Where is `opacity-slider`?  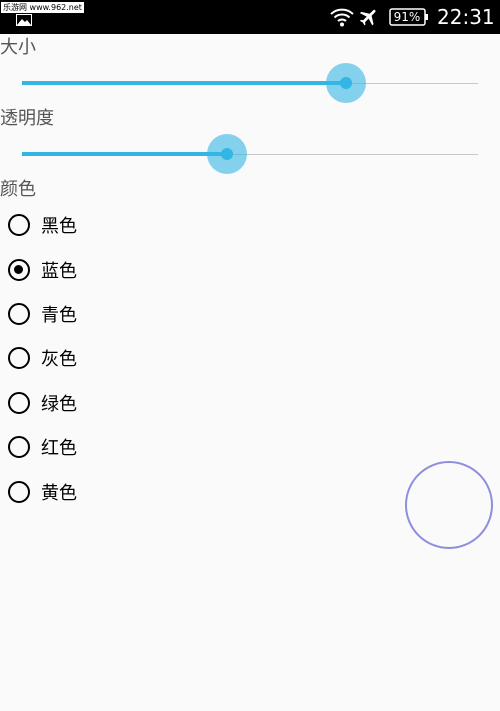 opacity-slider is located at coordinates (250, 154).